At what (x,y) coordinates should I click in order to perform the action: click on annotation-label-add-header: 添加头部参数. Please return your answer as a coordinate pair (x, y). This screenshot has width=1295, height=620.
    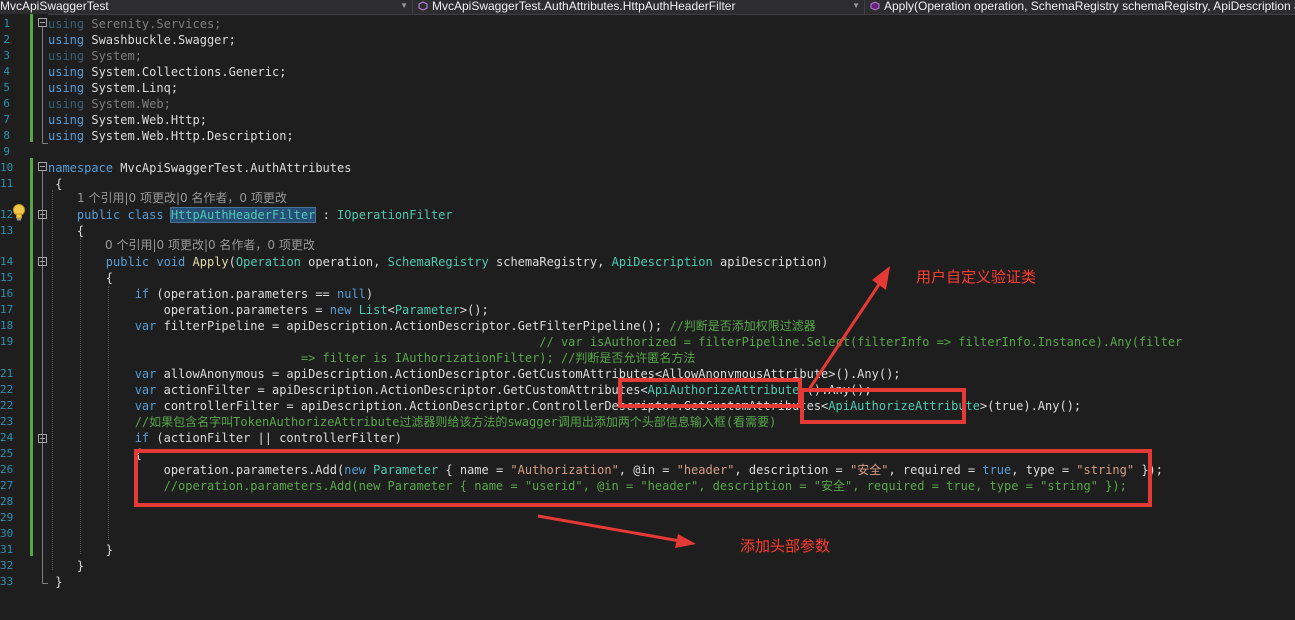
    Looking at the image, I should click on (785, 546).